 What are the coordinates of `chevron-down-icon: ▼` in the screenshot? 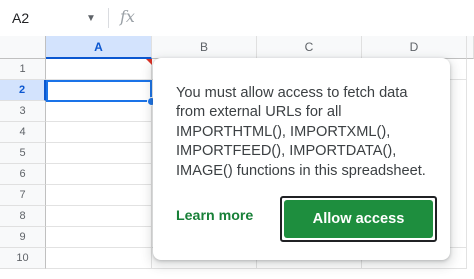 It's located at (91, 18).